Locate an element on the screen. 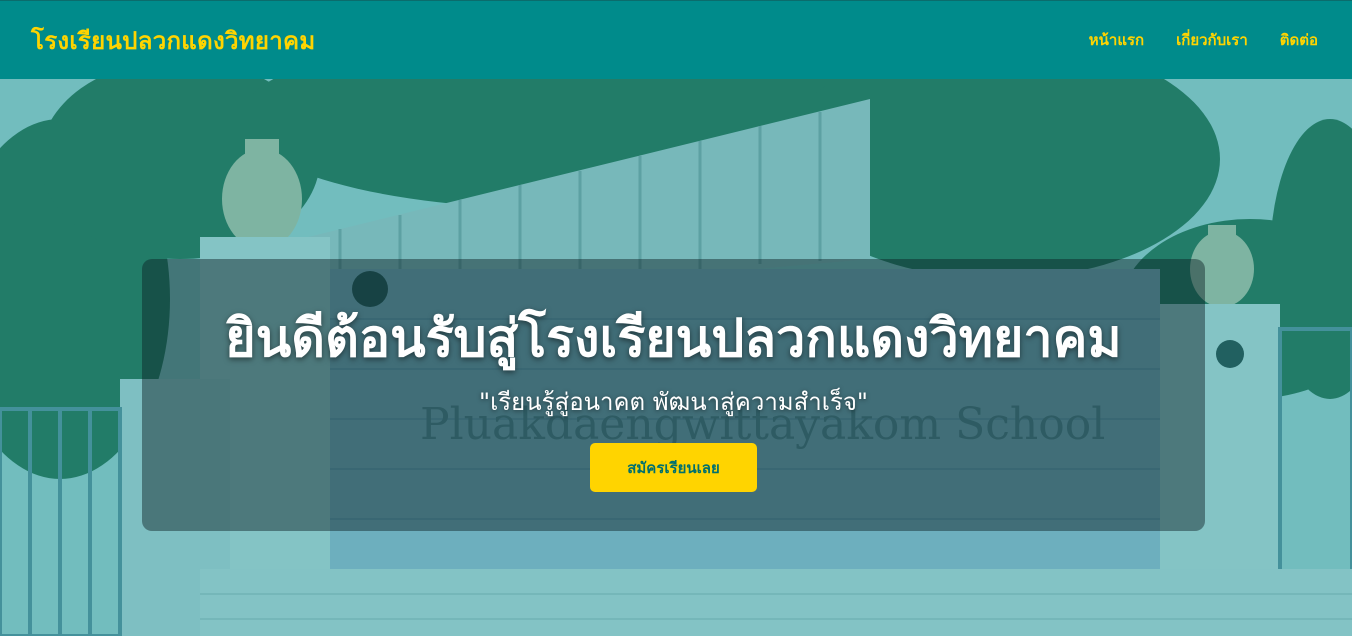  site-brand: โรงเรียนปลวกแดงวิทยาคม is located at coordinates (173, 40).